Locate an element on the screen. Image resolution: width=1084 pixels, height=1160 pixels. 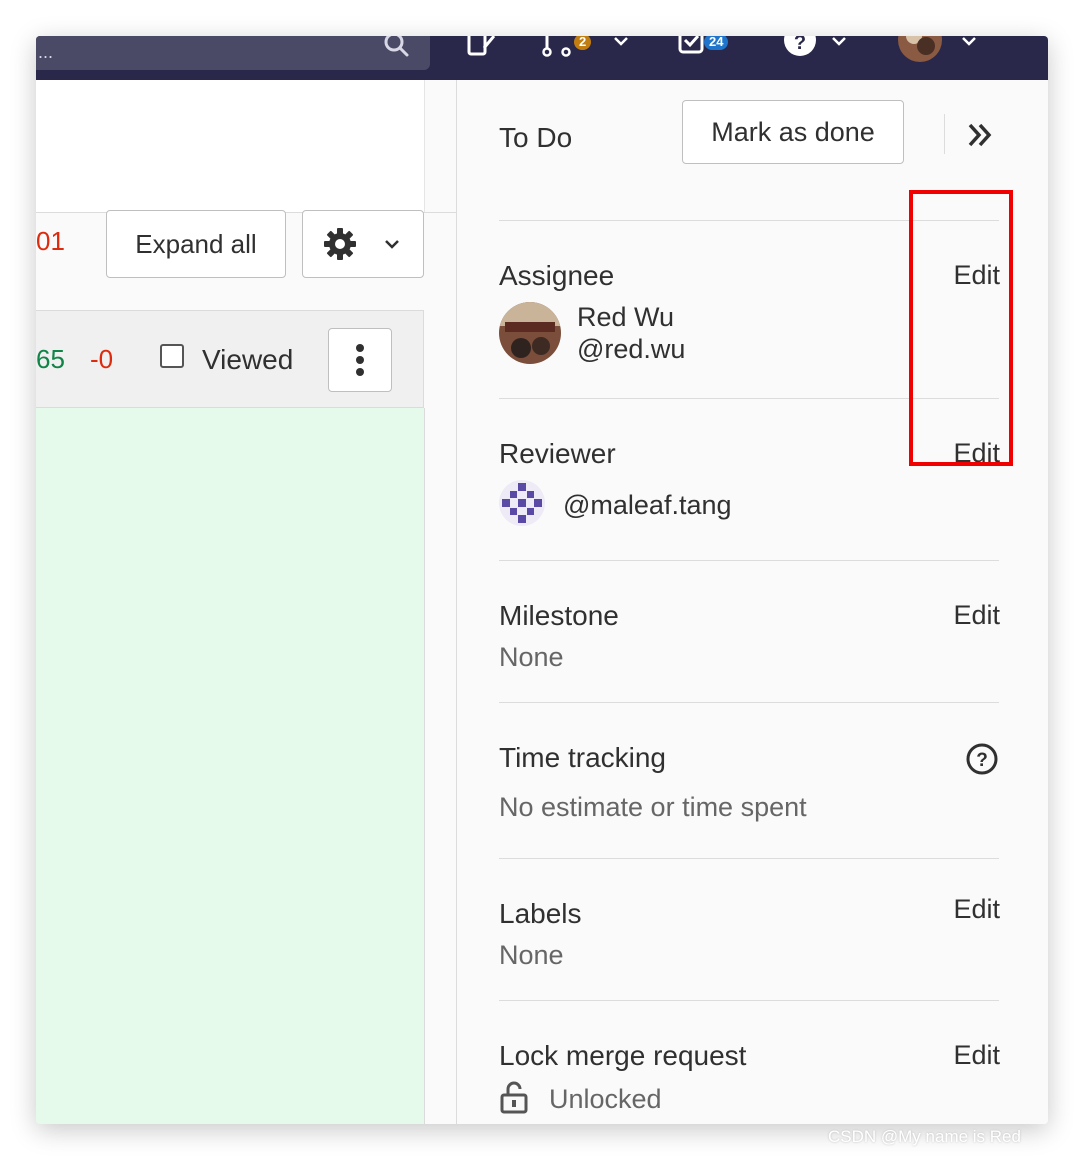
merge-requests-badge: 2 is located at coordinates (583, 43).